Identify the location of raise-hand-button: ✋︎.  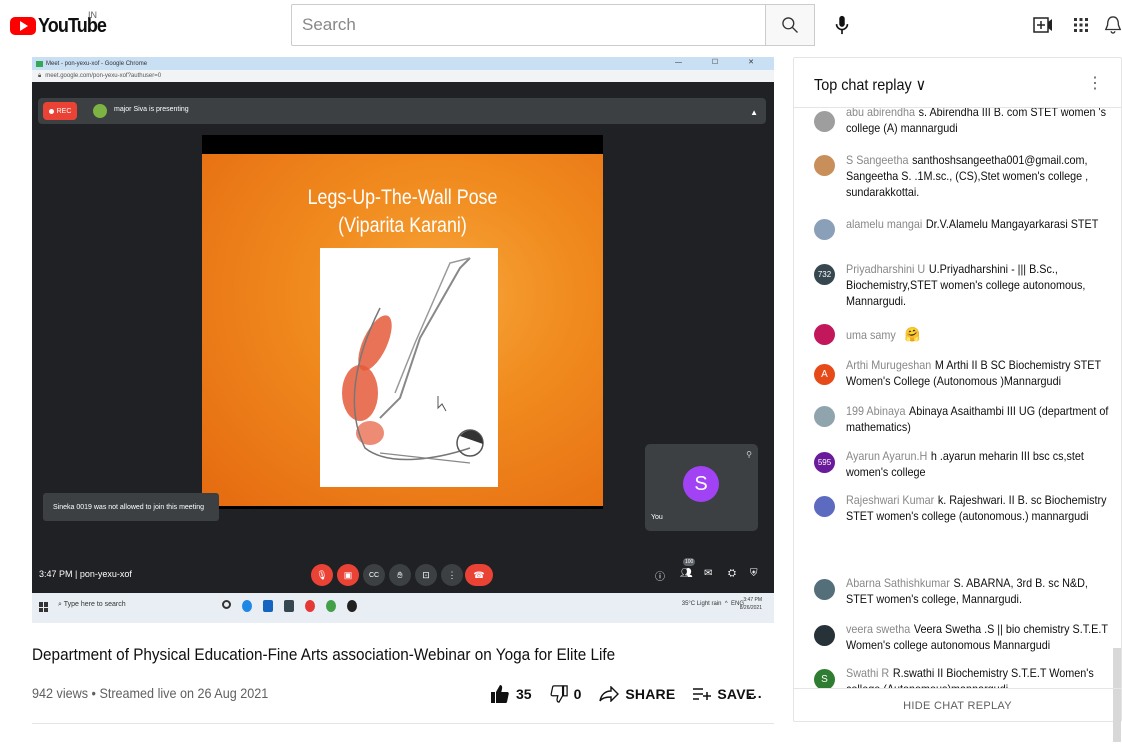
(400, 575).